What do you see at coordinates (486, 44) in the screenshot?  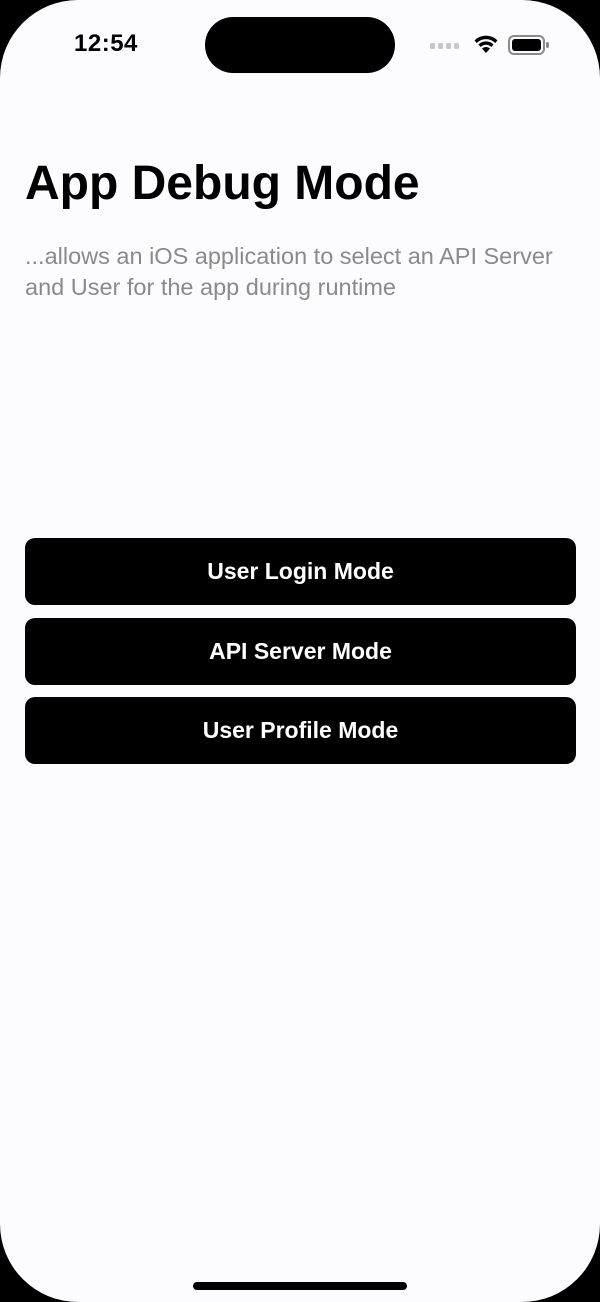 I see `wifi-icon` at bounding box center [486, 44].